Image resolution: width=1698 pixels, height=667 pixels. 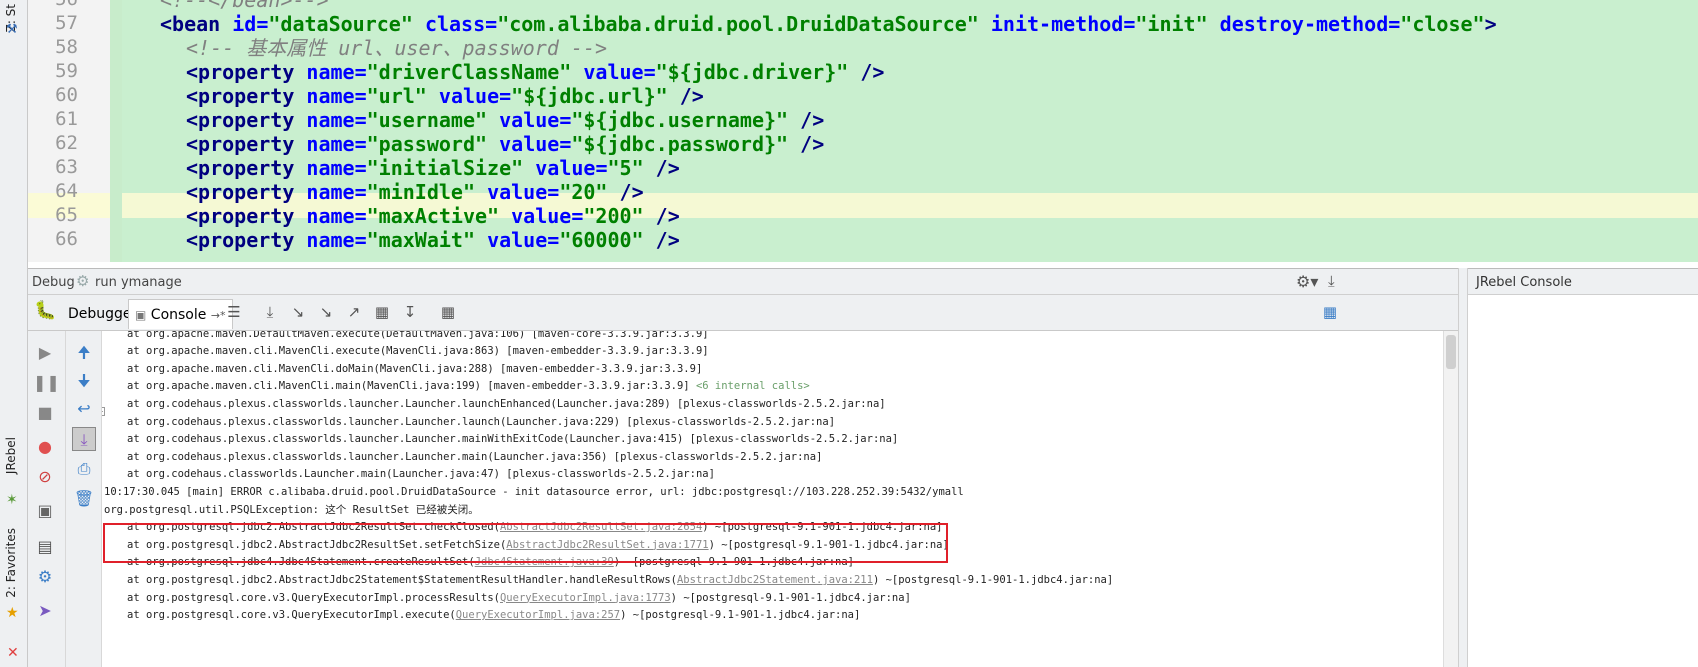 What do you see at coordinates (1307, 281) in the screenshot?
I see `settings-icon: ⚙▾` at bounding box center [1307, 281].